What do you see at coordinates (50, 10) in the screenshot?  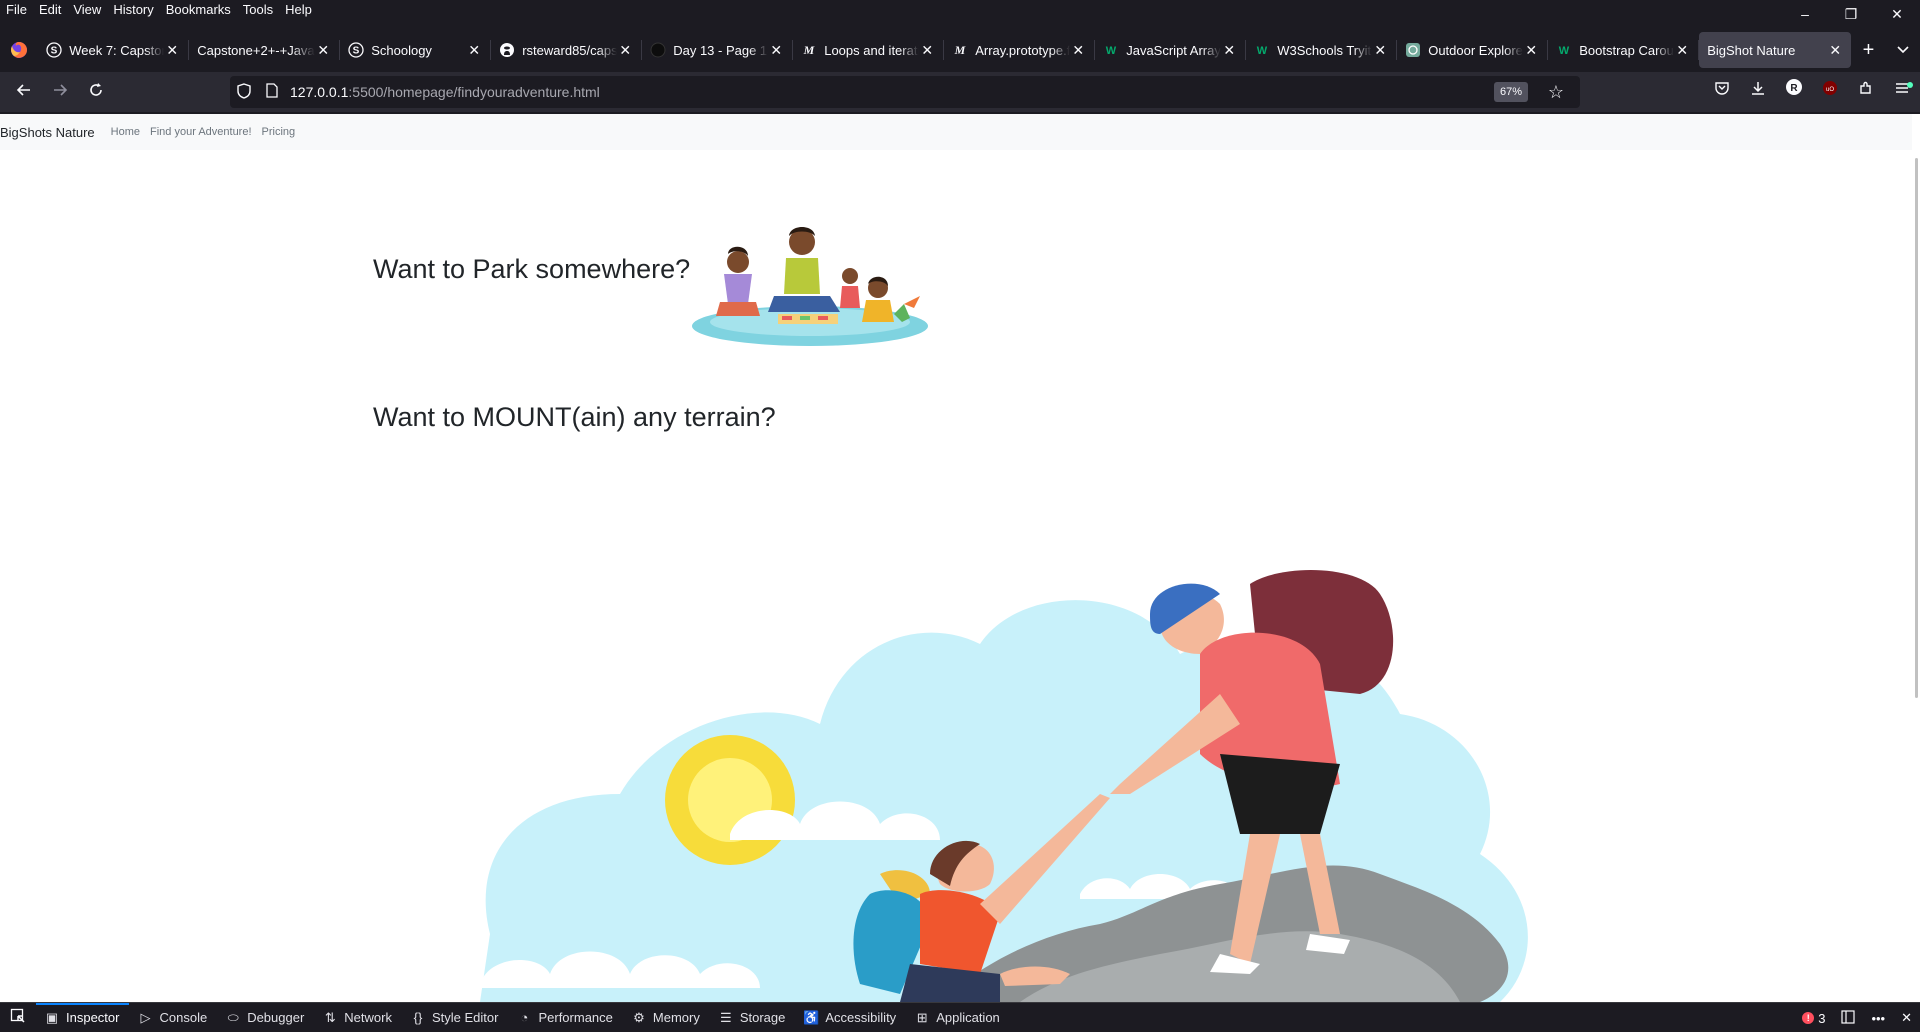 I see `menu-edit: Edit` at bounding box center [50, 10].